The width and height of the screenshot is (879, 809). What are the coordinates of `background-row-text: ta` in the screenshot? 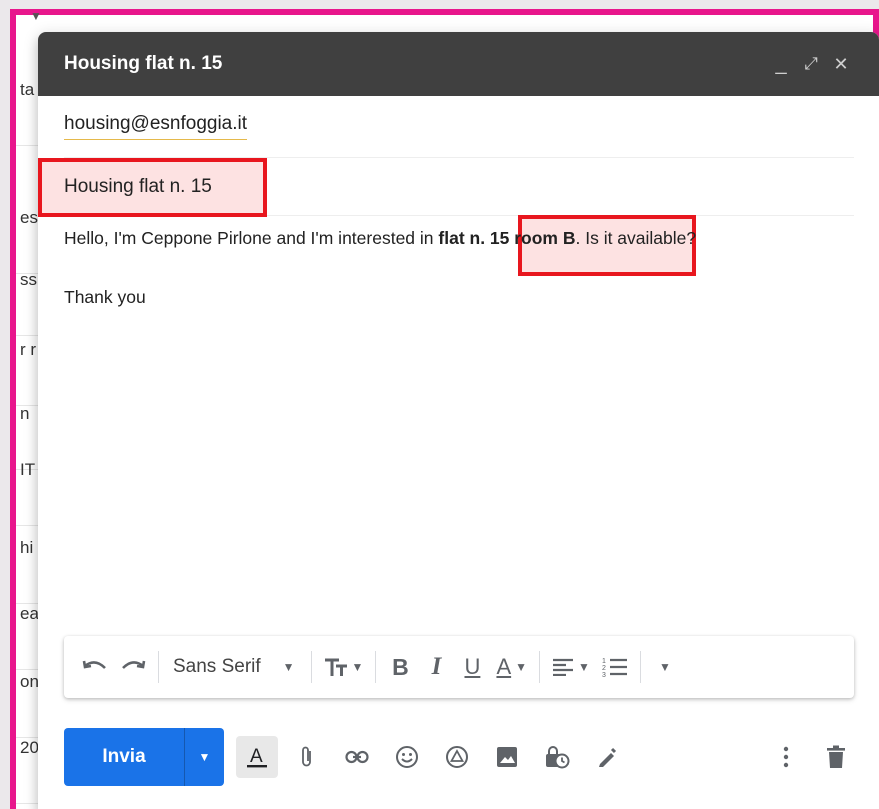 It's located at (27, 89).